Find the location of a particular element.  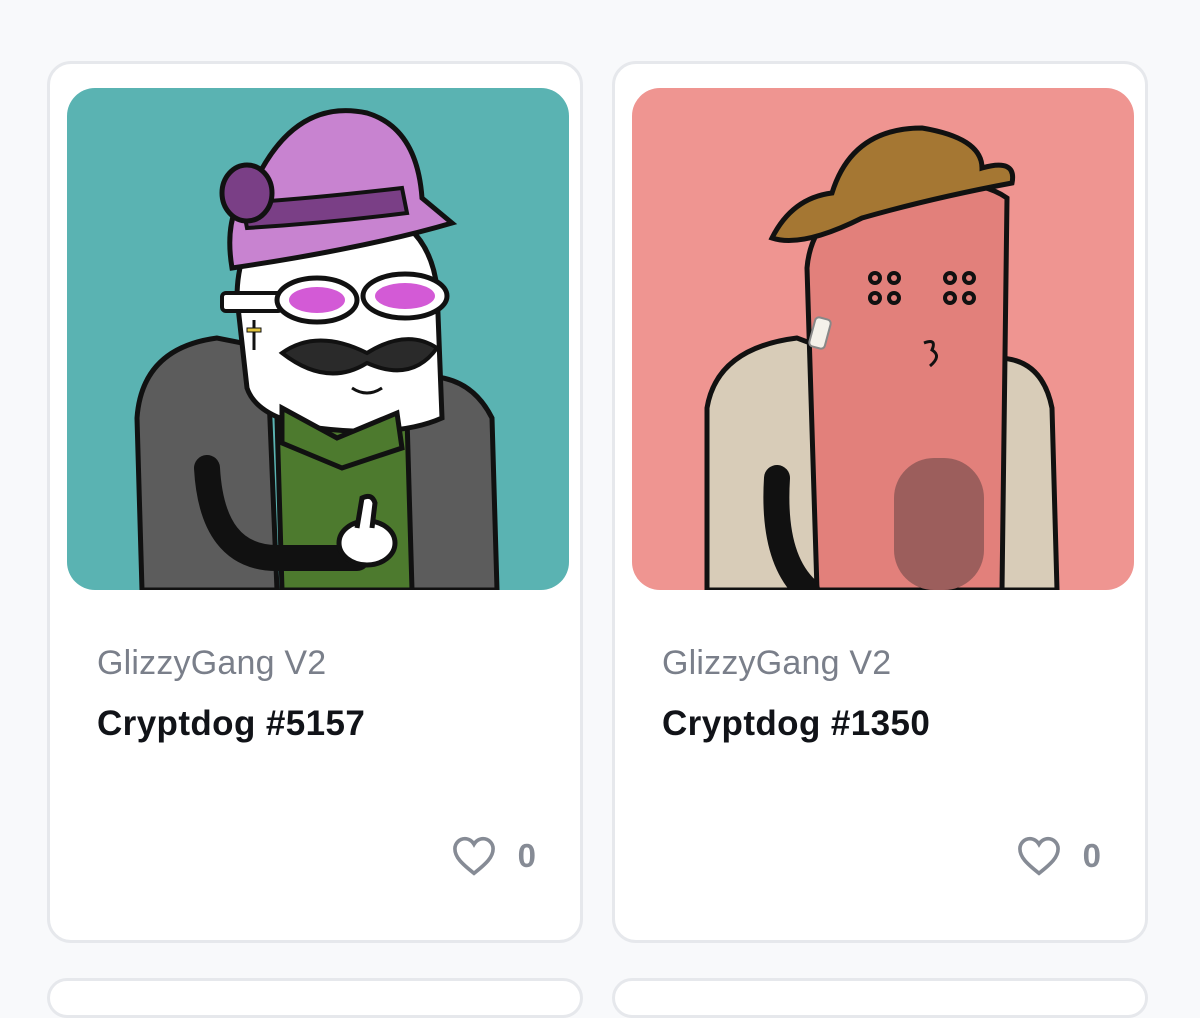

nft-title: Cryptdog #1350 is located at coordinates (796, 724).